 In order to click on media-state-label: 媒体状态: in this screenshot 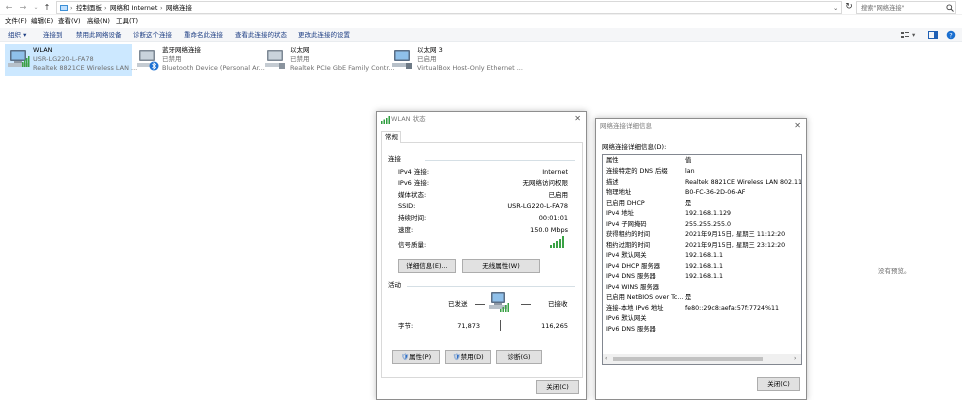, I will do `click(412, 195)`.